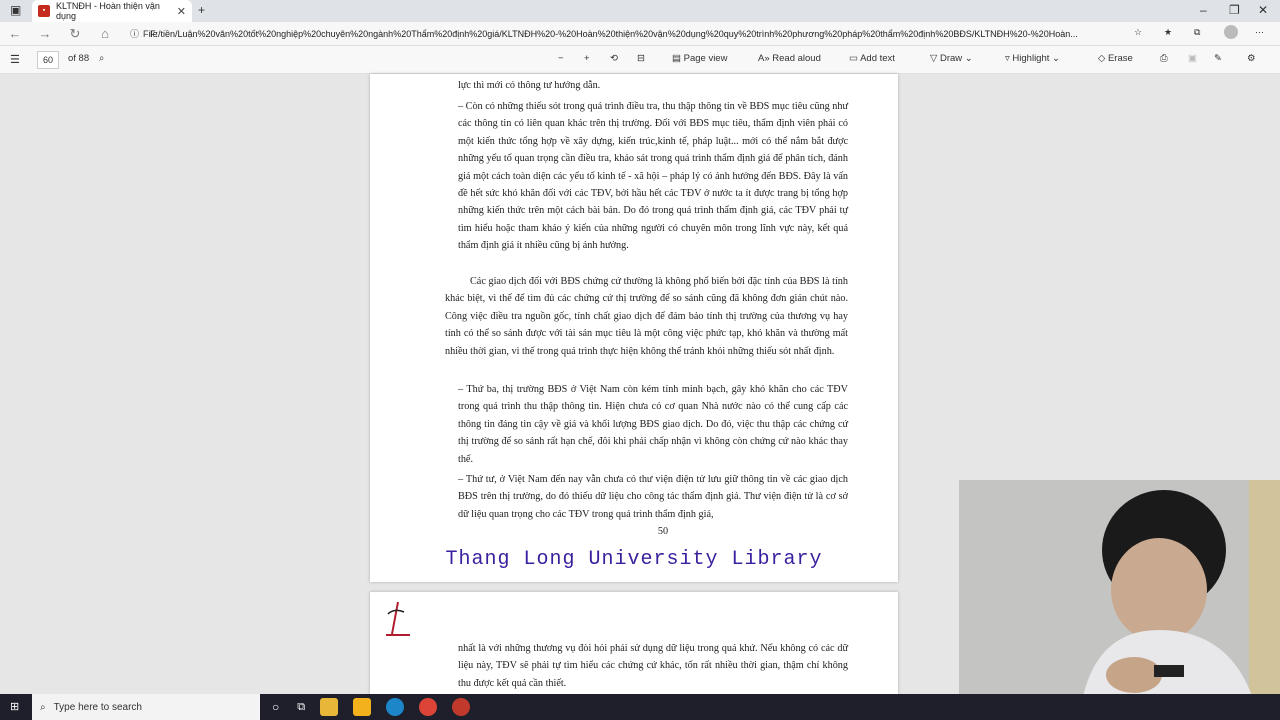  Describe the element at coordinates (561, 58) in the screenshot. I see `zoom-out-icon: −` at that location.